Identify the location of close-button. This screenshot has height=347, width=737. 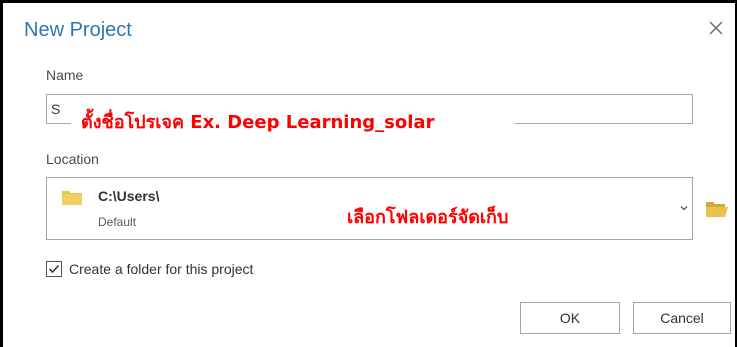
(716, 28).